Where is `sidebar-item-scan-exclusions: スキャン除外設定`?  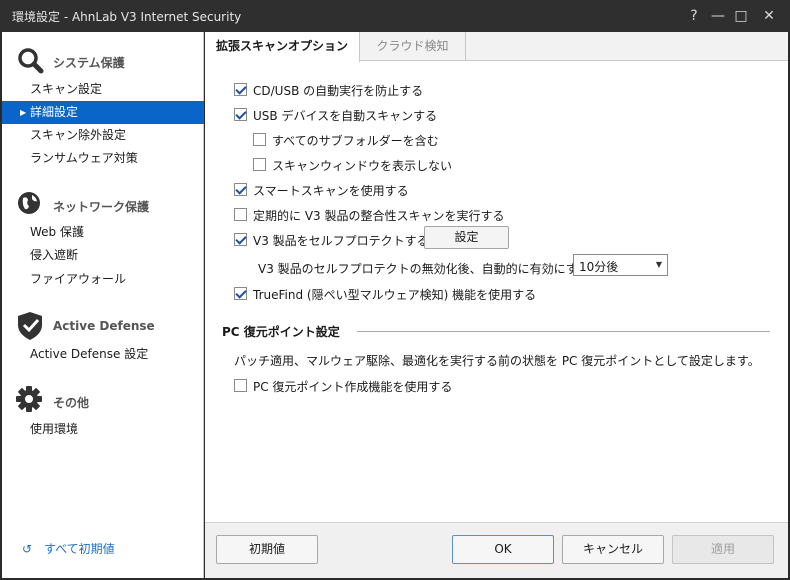 sidebar-item-scan-exclusions: スキャン除外設定 is located at coordinates (103, 135).